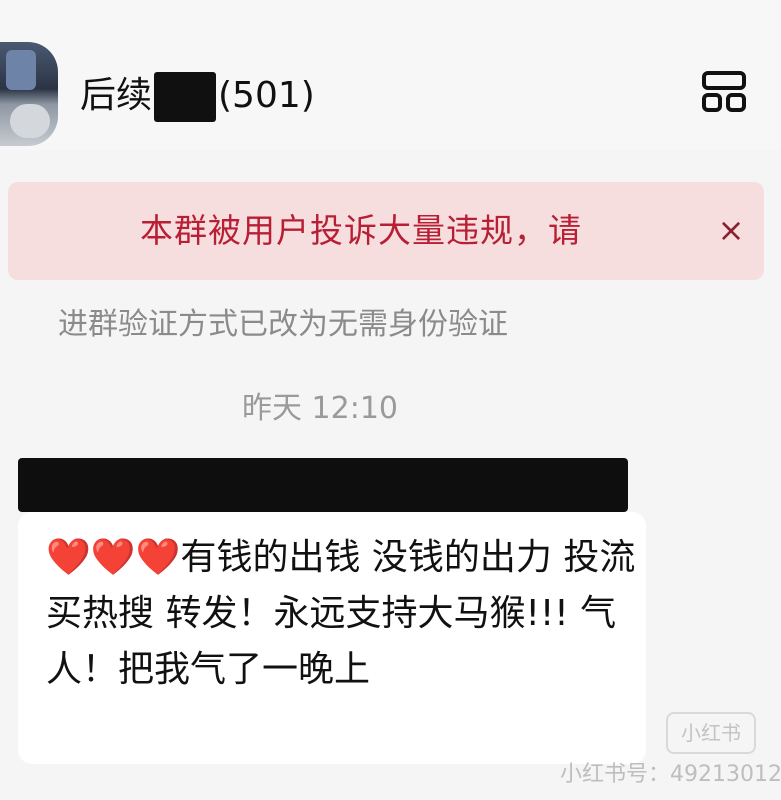  What do you see at coordinates (116, 95) in the screenshot?
I see `group-title-prefix: 后续` at bounding box center [116, 95].